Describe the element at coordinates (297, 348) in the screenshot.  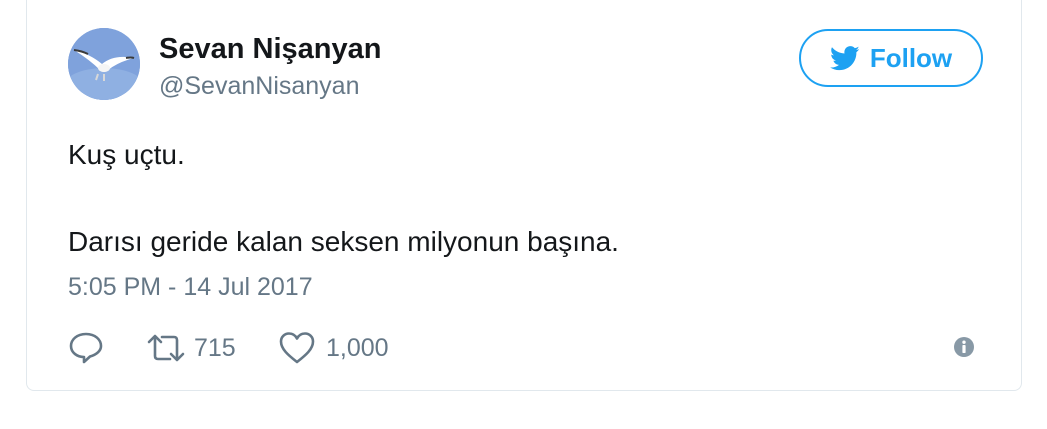
I see `heart-icon` at that location.